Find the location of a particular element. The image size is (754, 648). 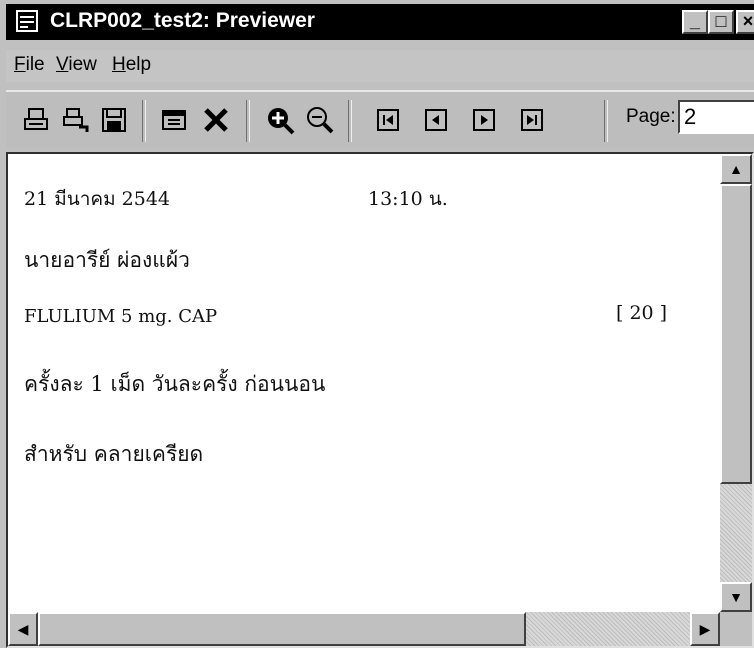

close-document-icon is located at coordinates (216, 120).